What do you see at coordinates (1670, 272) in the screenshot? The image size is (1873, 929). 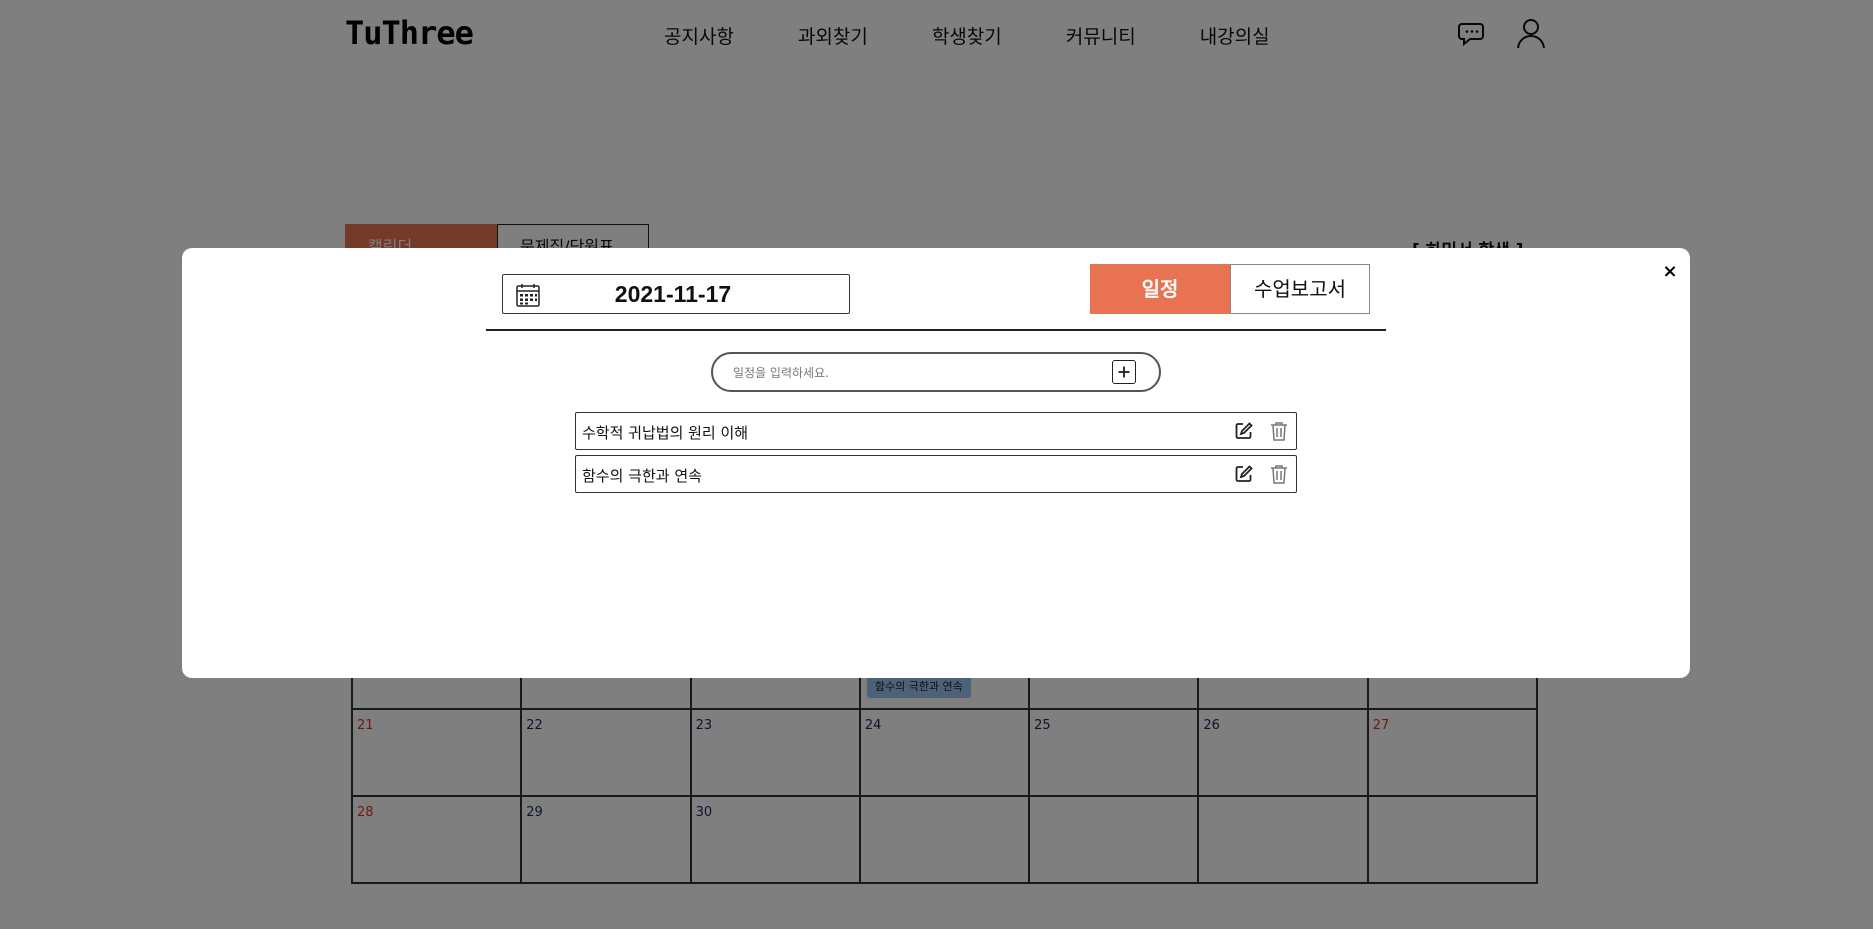 I see `close-button: ×` at bounding box center [1670, 272].